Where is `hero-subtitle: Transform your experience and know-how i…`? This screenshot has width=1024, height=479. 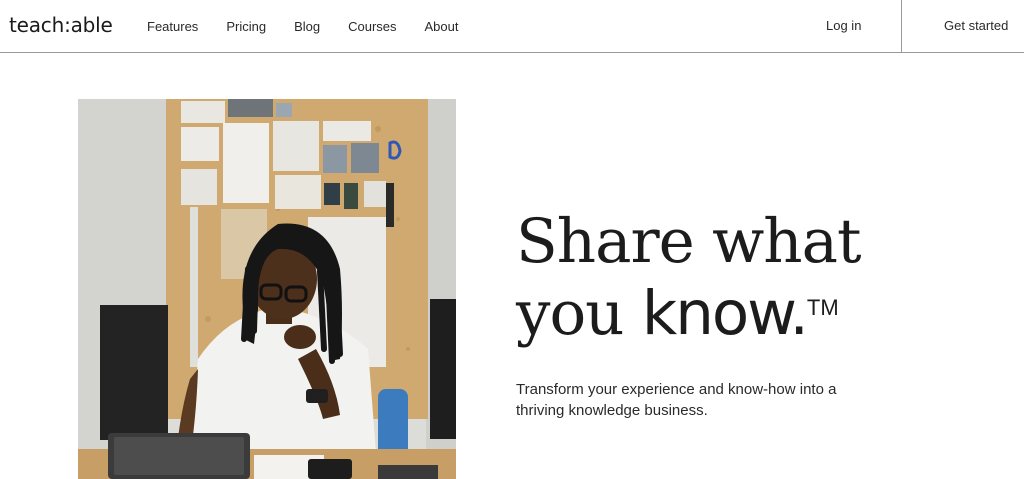
hero-subtitle: Transform your experience and know-how i… is located at coordinates (676, 400).